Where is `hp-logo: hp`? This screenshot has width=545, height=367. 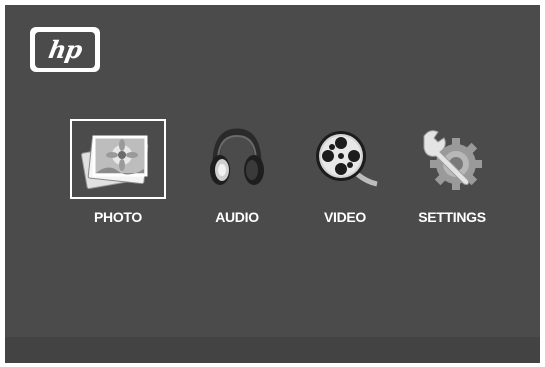
hp-logo: hp is located at coordinates (65, 49).